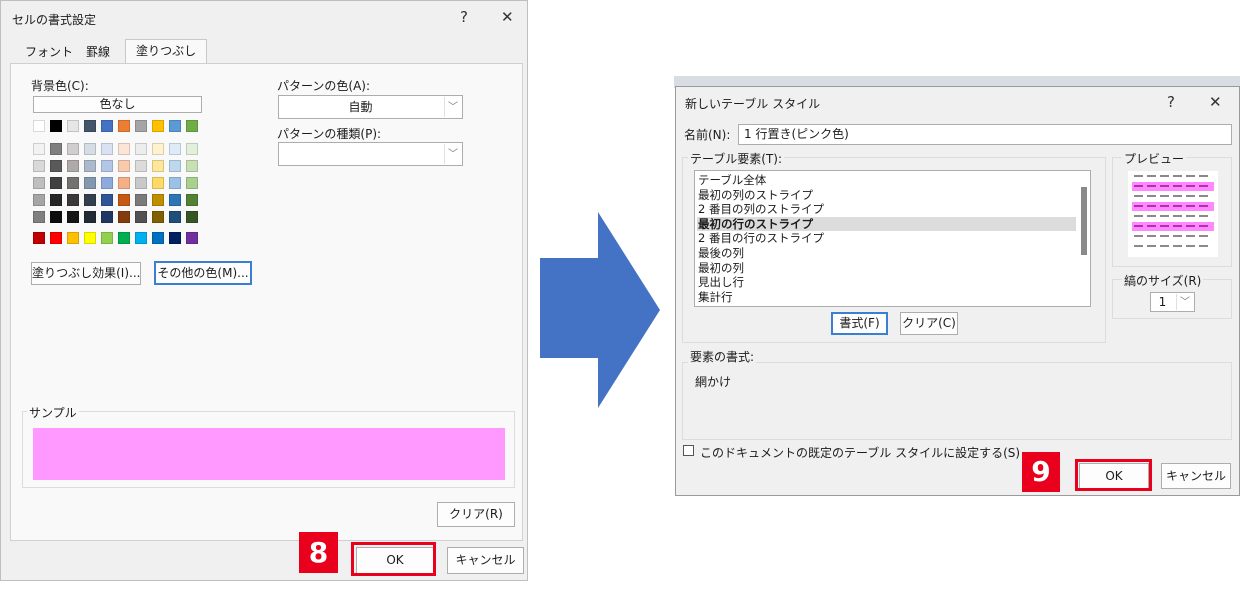  What do you see at coordinates (1172, 302) in the screenshot?
I see `stripe-size-select: 1 ﹀` at bounding box center [1172, 302].